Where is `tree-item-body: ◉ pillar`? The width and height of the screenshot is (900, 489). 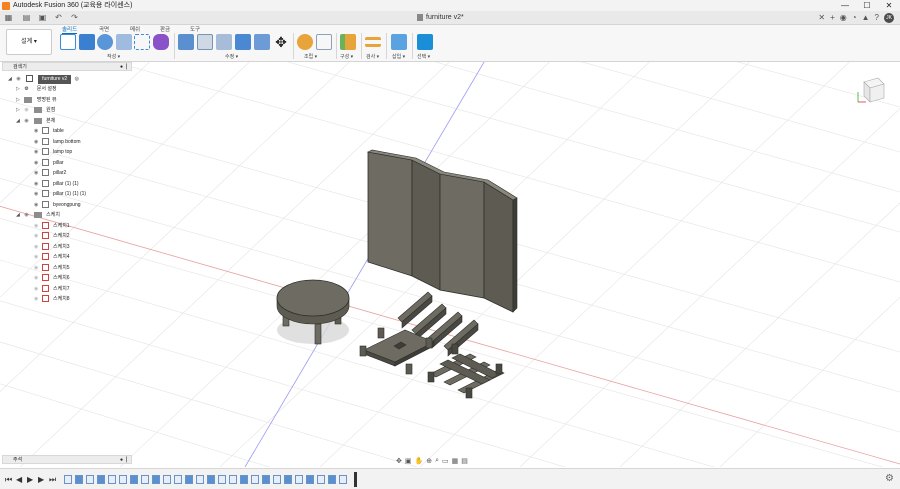 tree-item-body: ◉ pillar is located at coordinates (49, 163).